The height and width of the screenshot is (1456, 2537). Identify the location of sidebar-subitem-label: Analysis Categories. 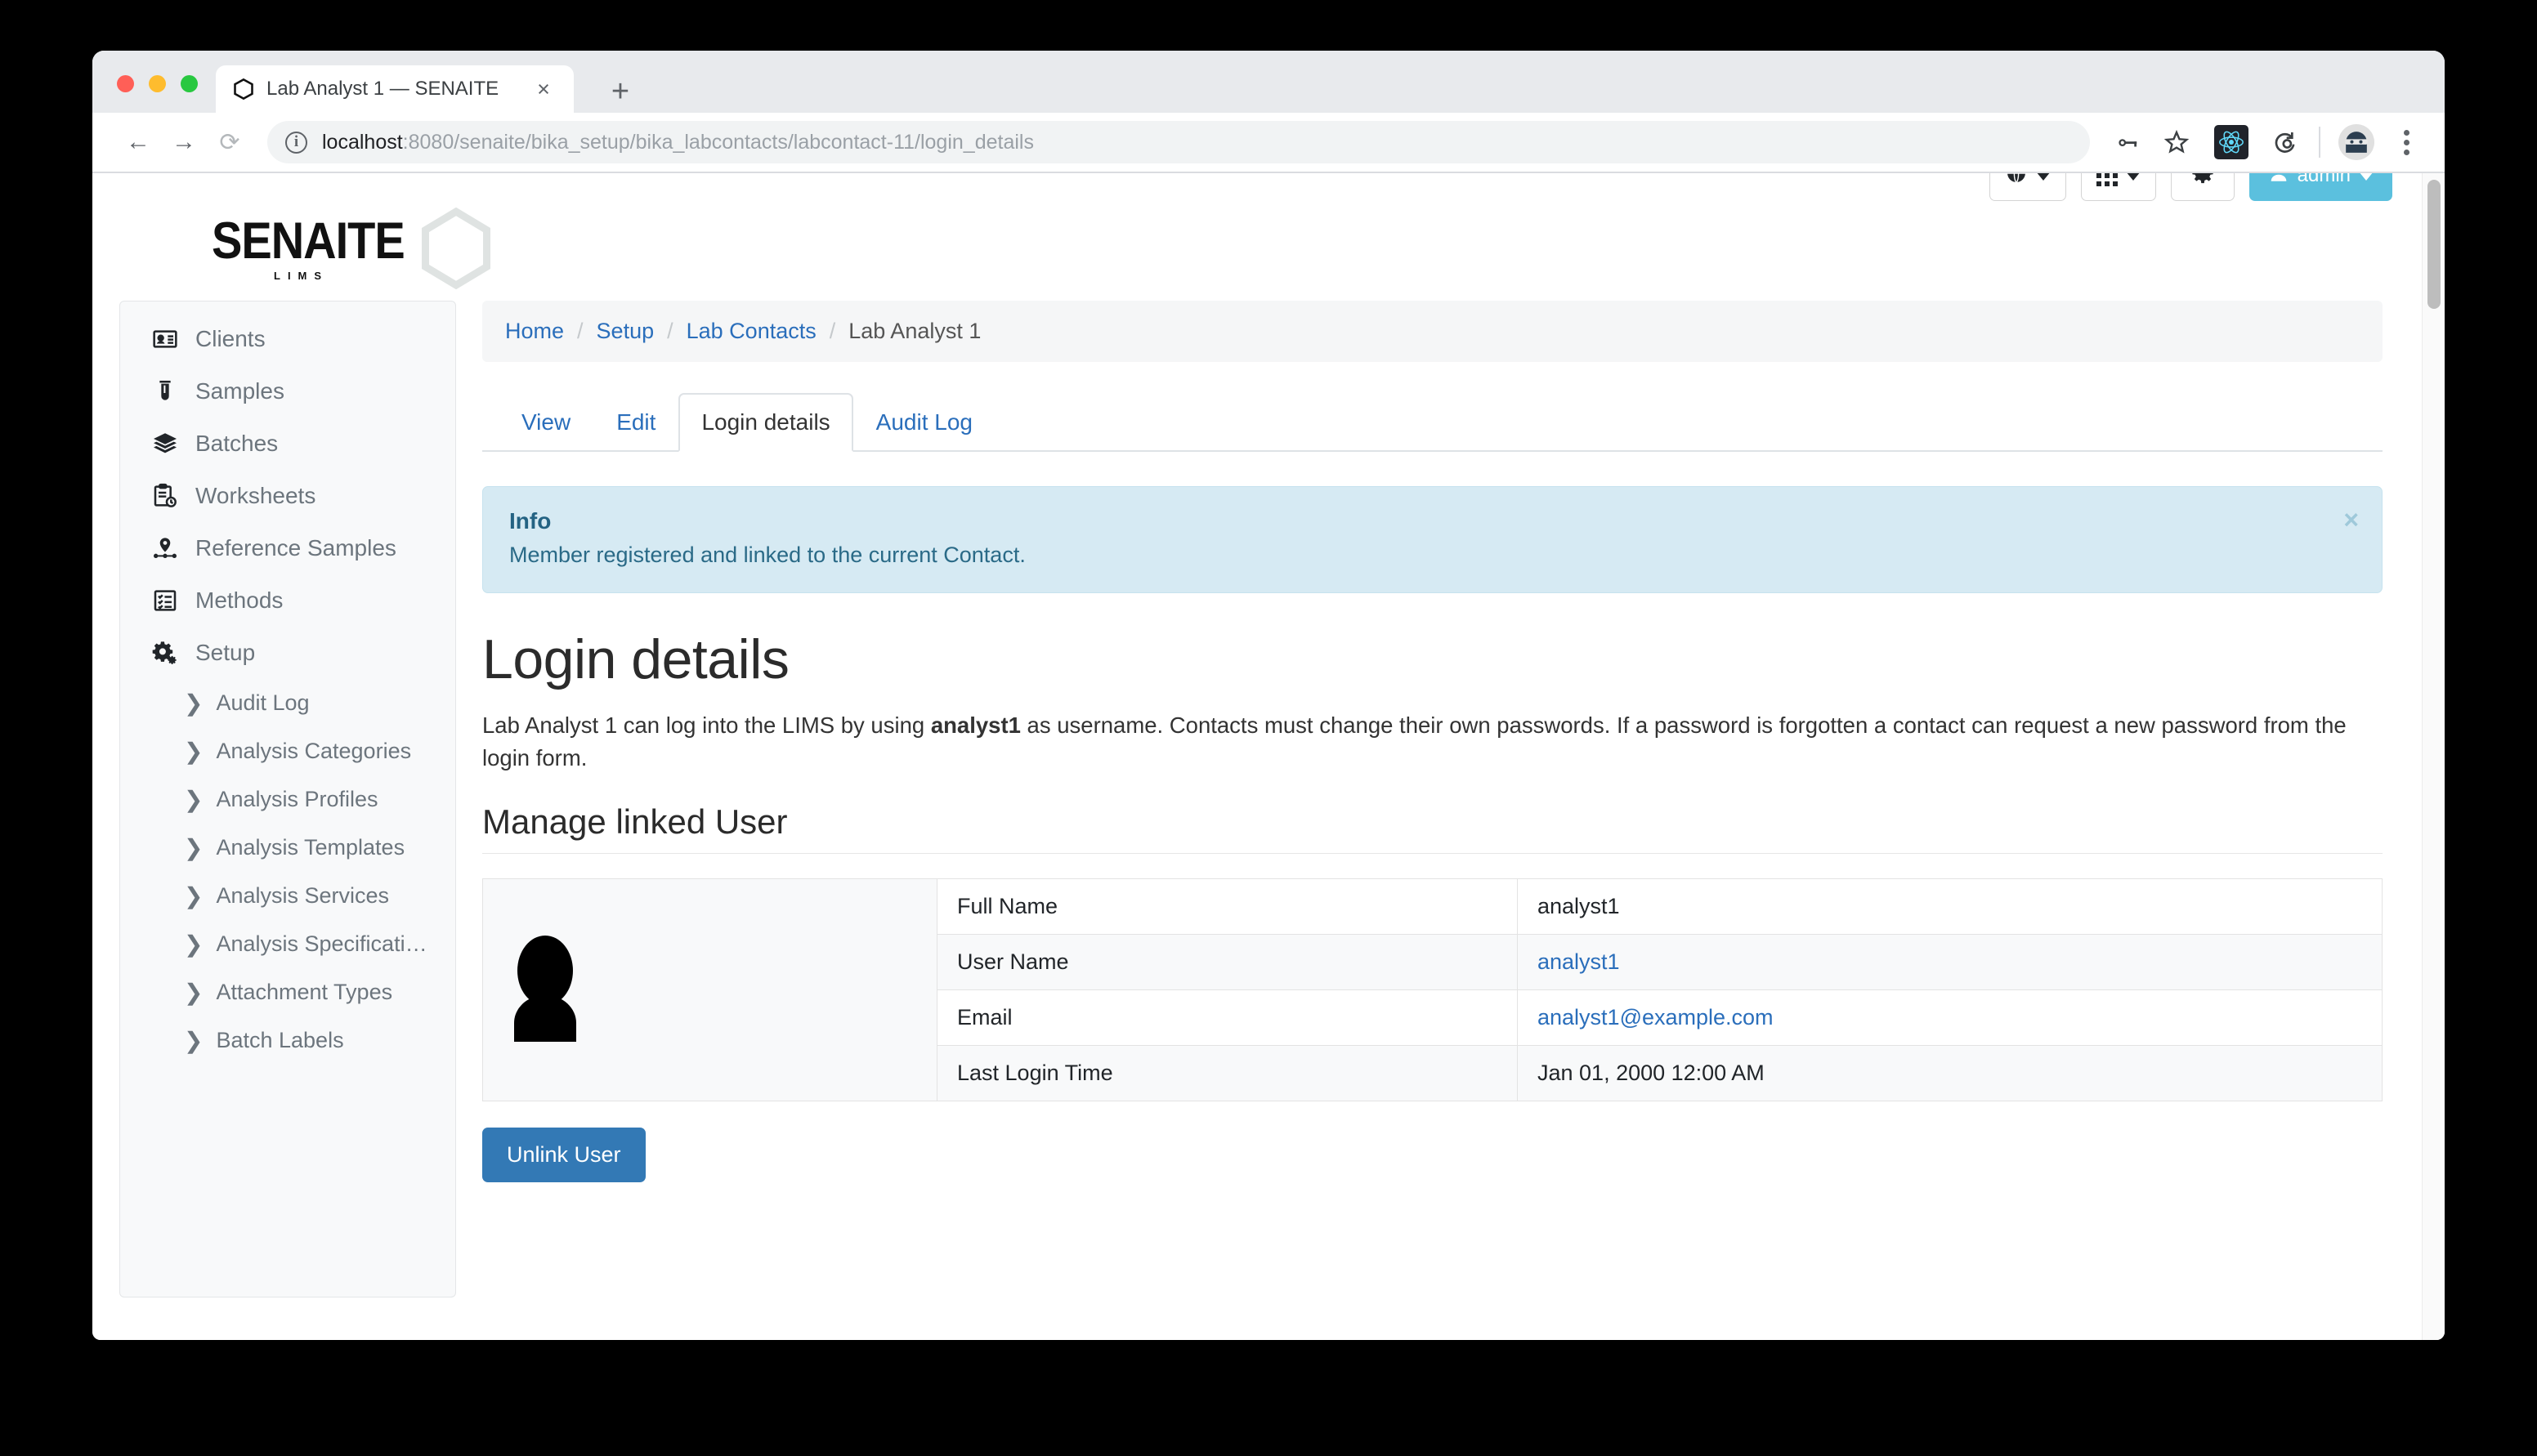
(314, 751).